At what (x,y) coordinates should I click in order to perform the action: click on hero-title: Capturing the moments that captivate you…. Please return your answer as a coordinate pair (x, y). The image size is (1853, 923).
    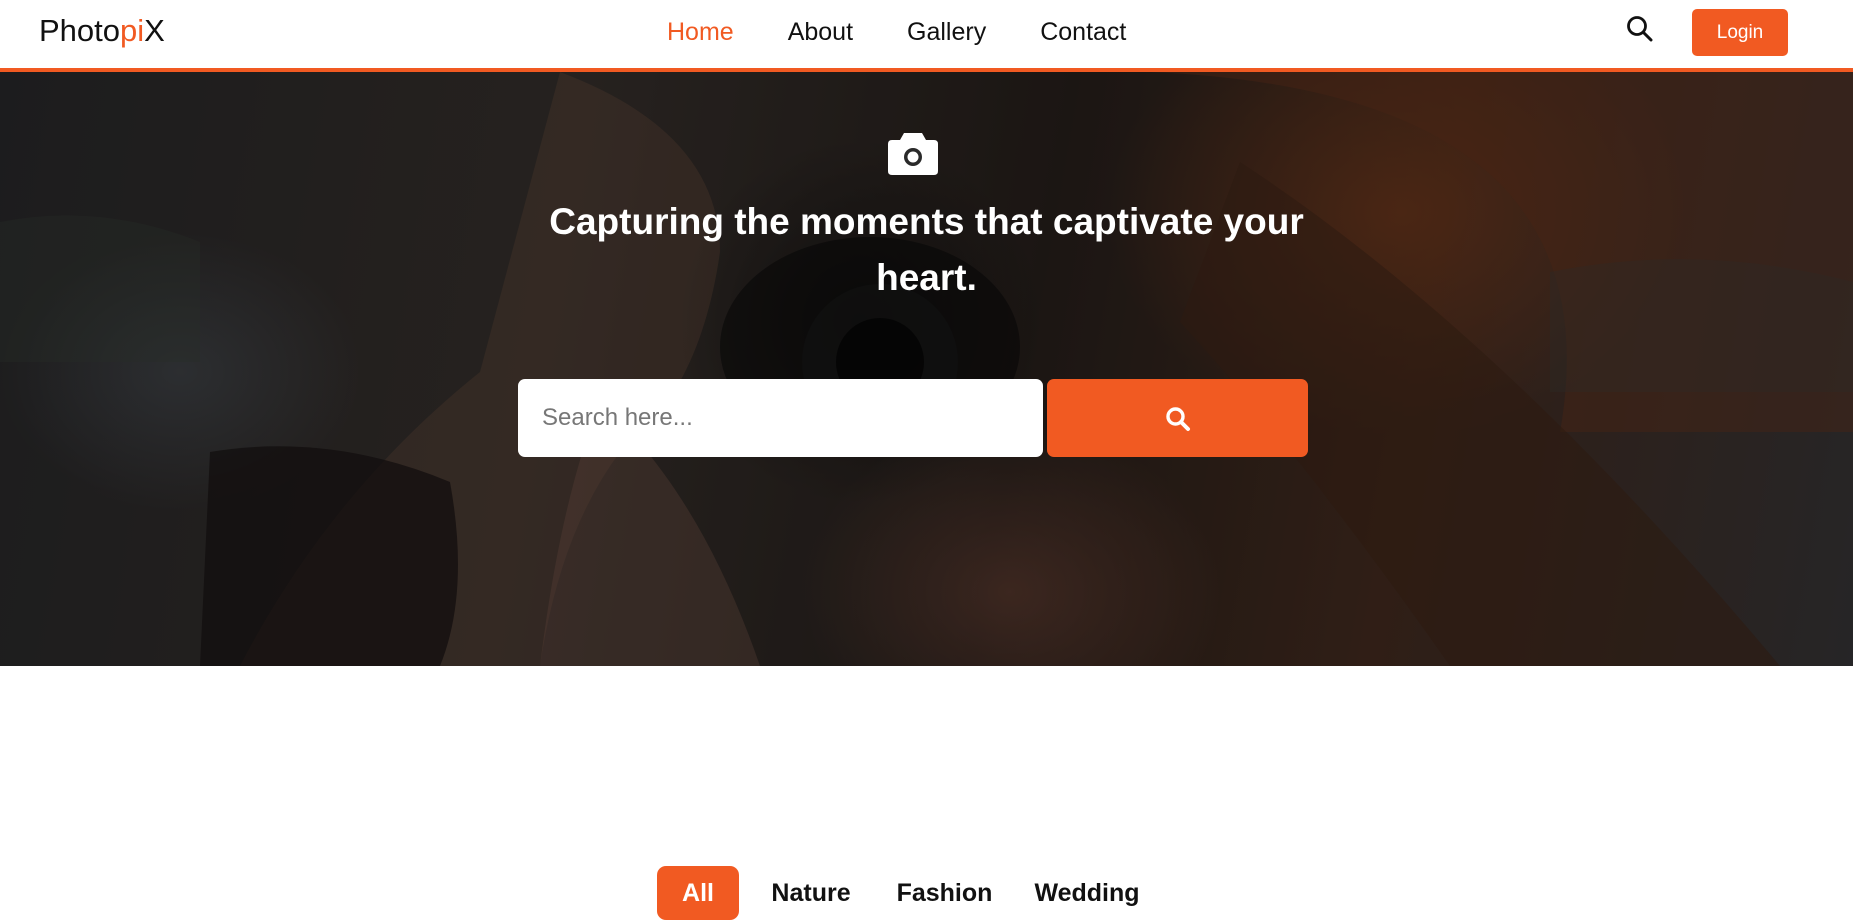
    Looking at the image, I should click on (926, 249).